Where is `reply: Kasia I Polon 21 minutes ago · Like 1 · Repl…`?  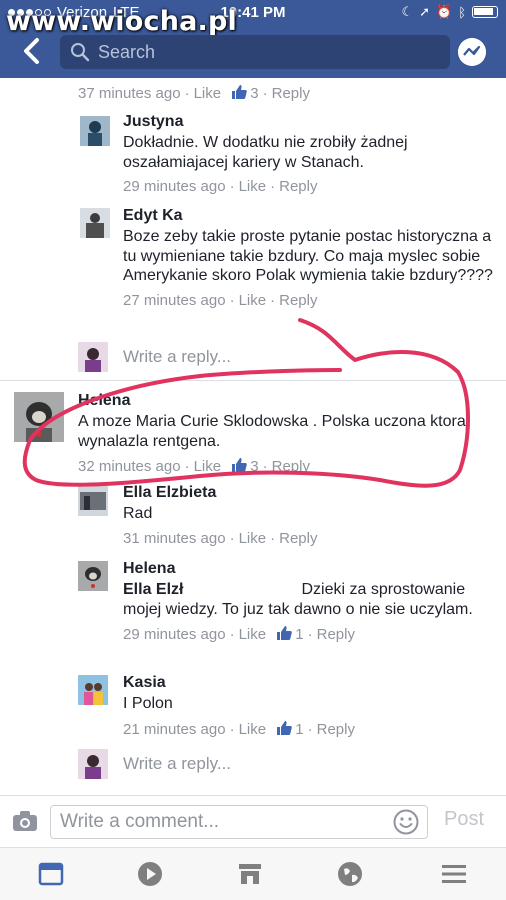
reply: Kasia I Polon 21 minutes ago · Like 1 · Repl… is located at coordinates (308, 706).